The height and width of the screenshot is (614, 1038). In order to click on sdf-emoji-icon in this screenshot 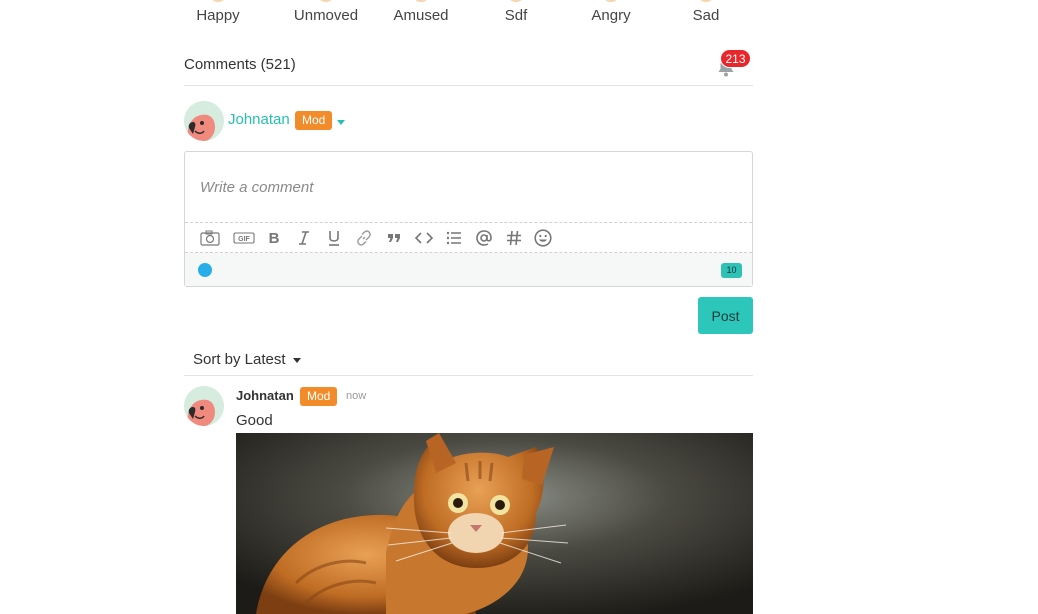, I will do `click(516, 1)`.